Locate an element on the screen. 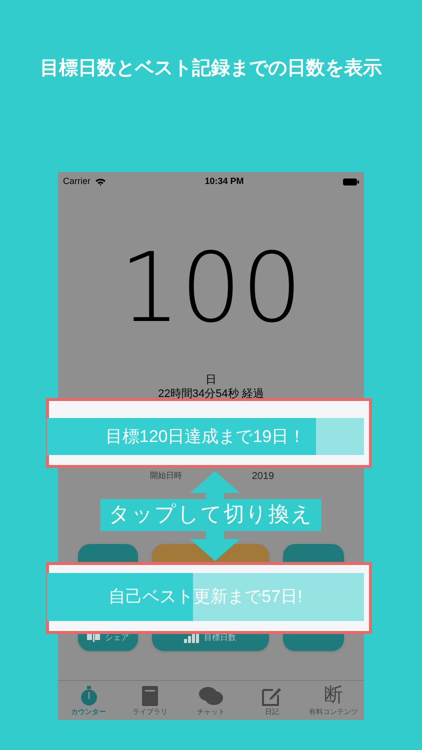 This screenshot has height=750, width=422. counter-value: 100 is located at coordinates (211, 288).